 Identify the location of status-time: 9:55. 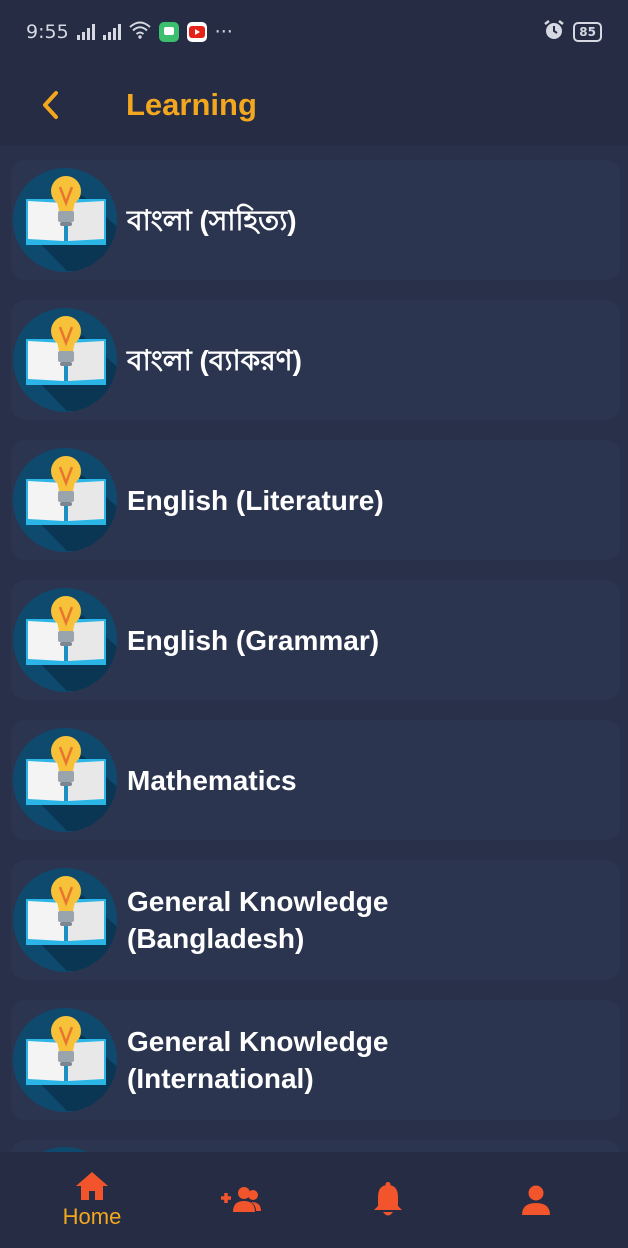
(47, 32).